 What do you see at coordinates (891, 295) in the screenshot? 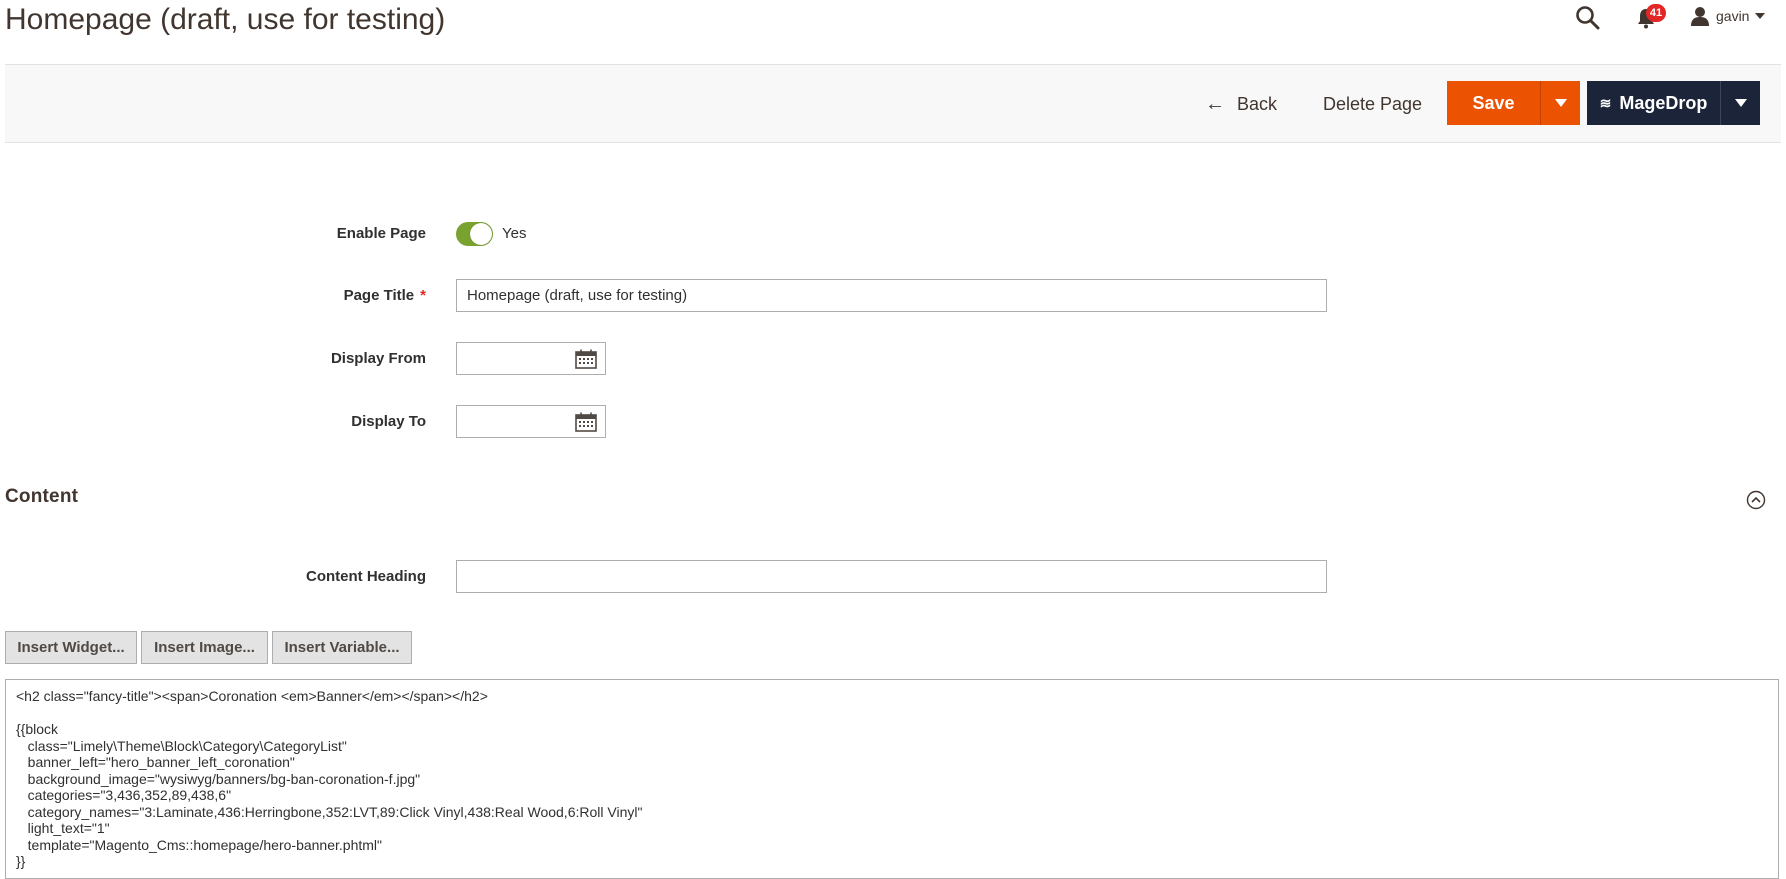
I see `page-title-input` at bounding box center [891, 295].